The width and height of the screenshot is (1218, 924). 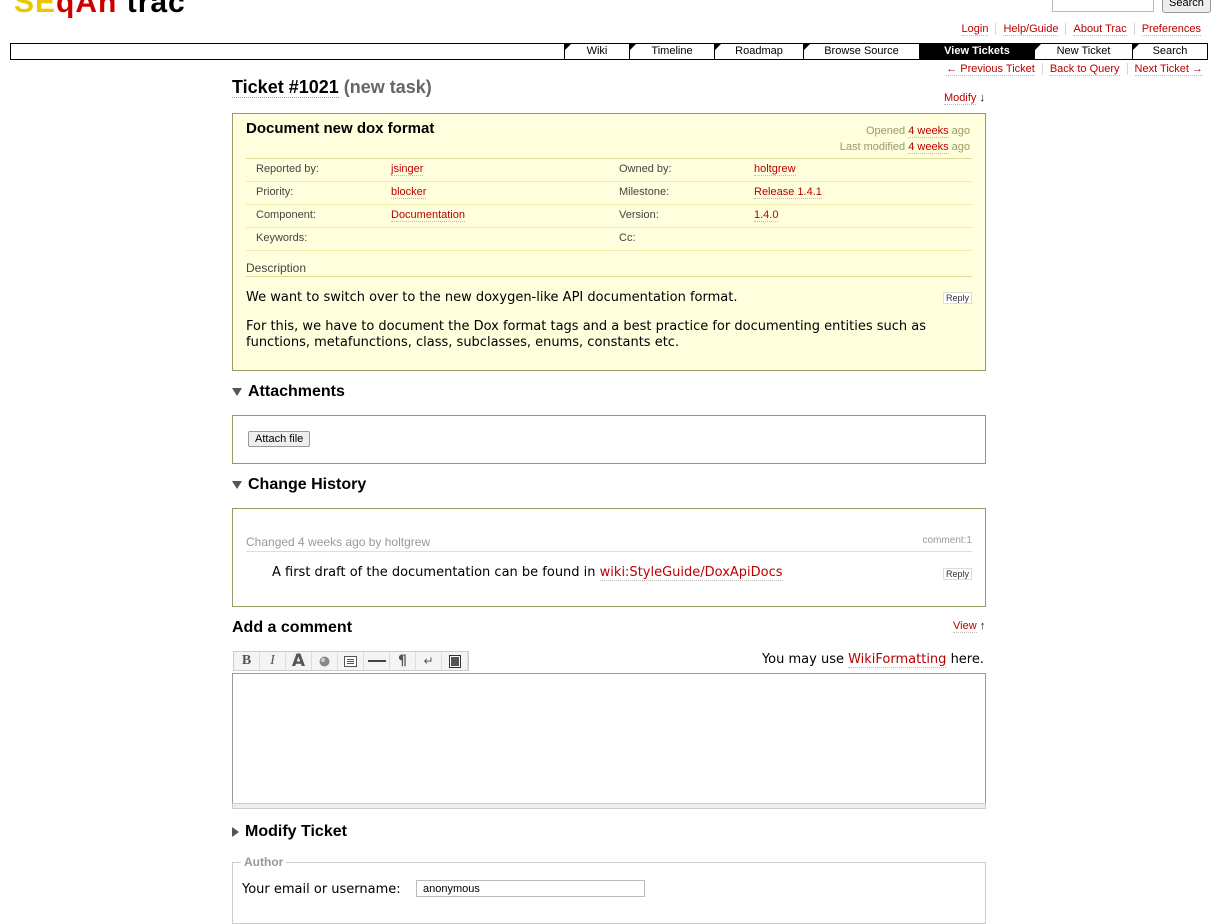 I want to click on version-link: 1.4.0, so click(x=766, y=215).